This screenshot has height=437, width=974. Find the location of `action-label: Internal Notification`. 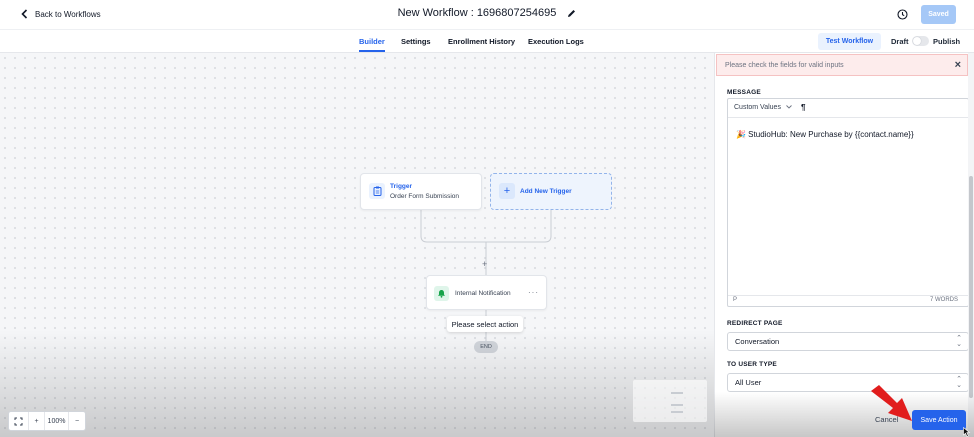

action-label: Internal Notification is located at coordinates (483, 293).